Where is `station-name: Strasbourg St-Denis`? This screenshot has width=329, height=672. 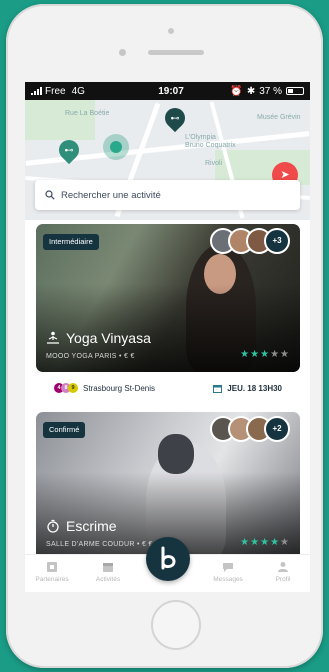 station-name: Strasbourg St-Denis is located at coordinates (119, 388).